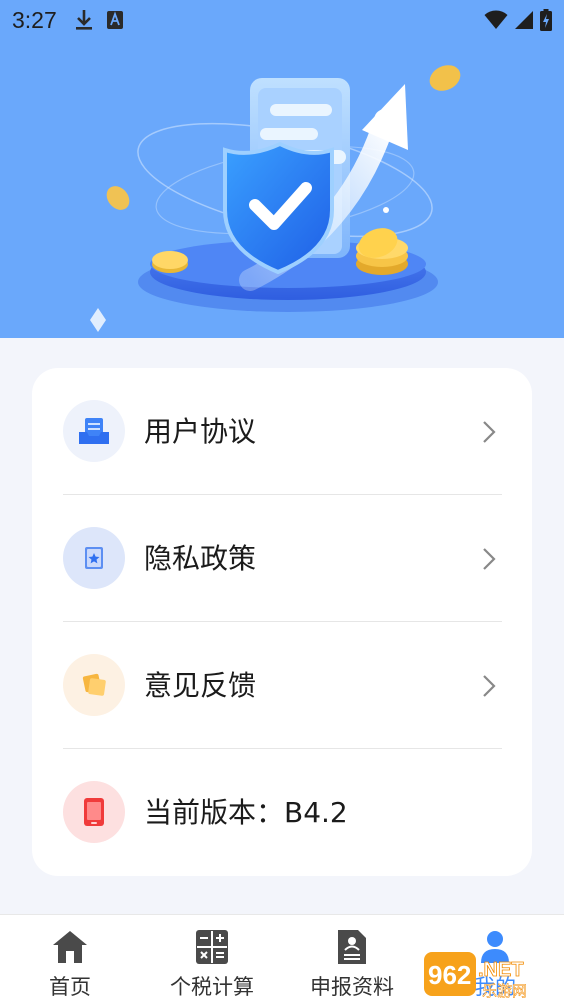 This screenshot has width=564, height=1004. I want to click on a-notification-icon, so click(114, 20).